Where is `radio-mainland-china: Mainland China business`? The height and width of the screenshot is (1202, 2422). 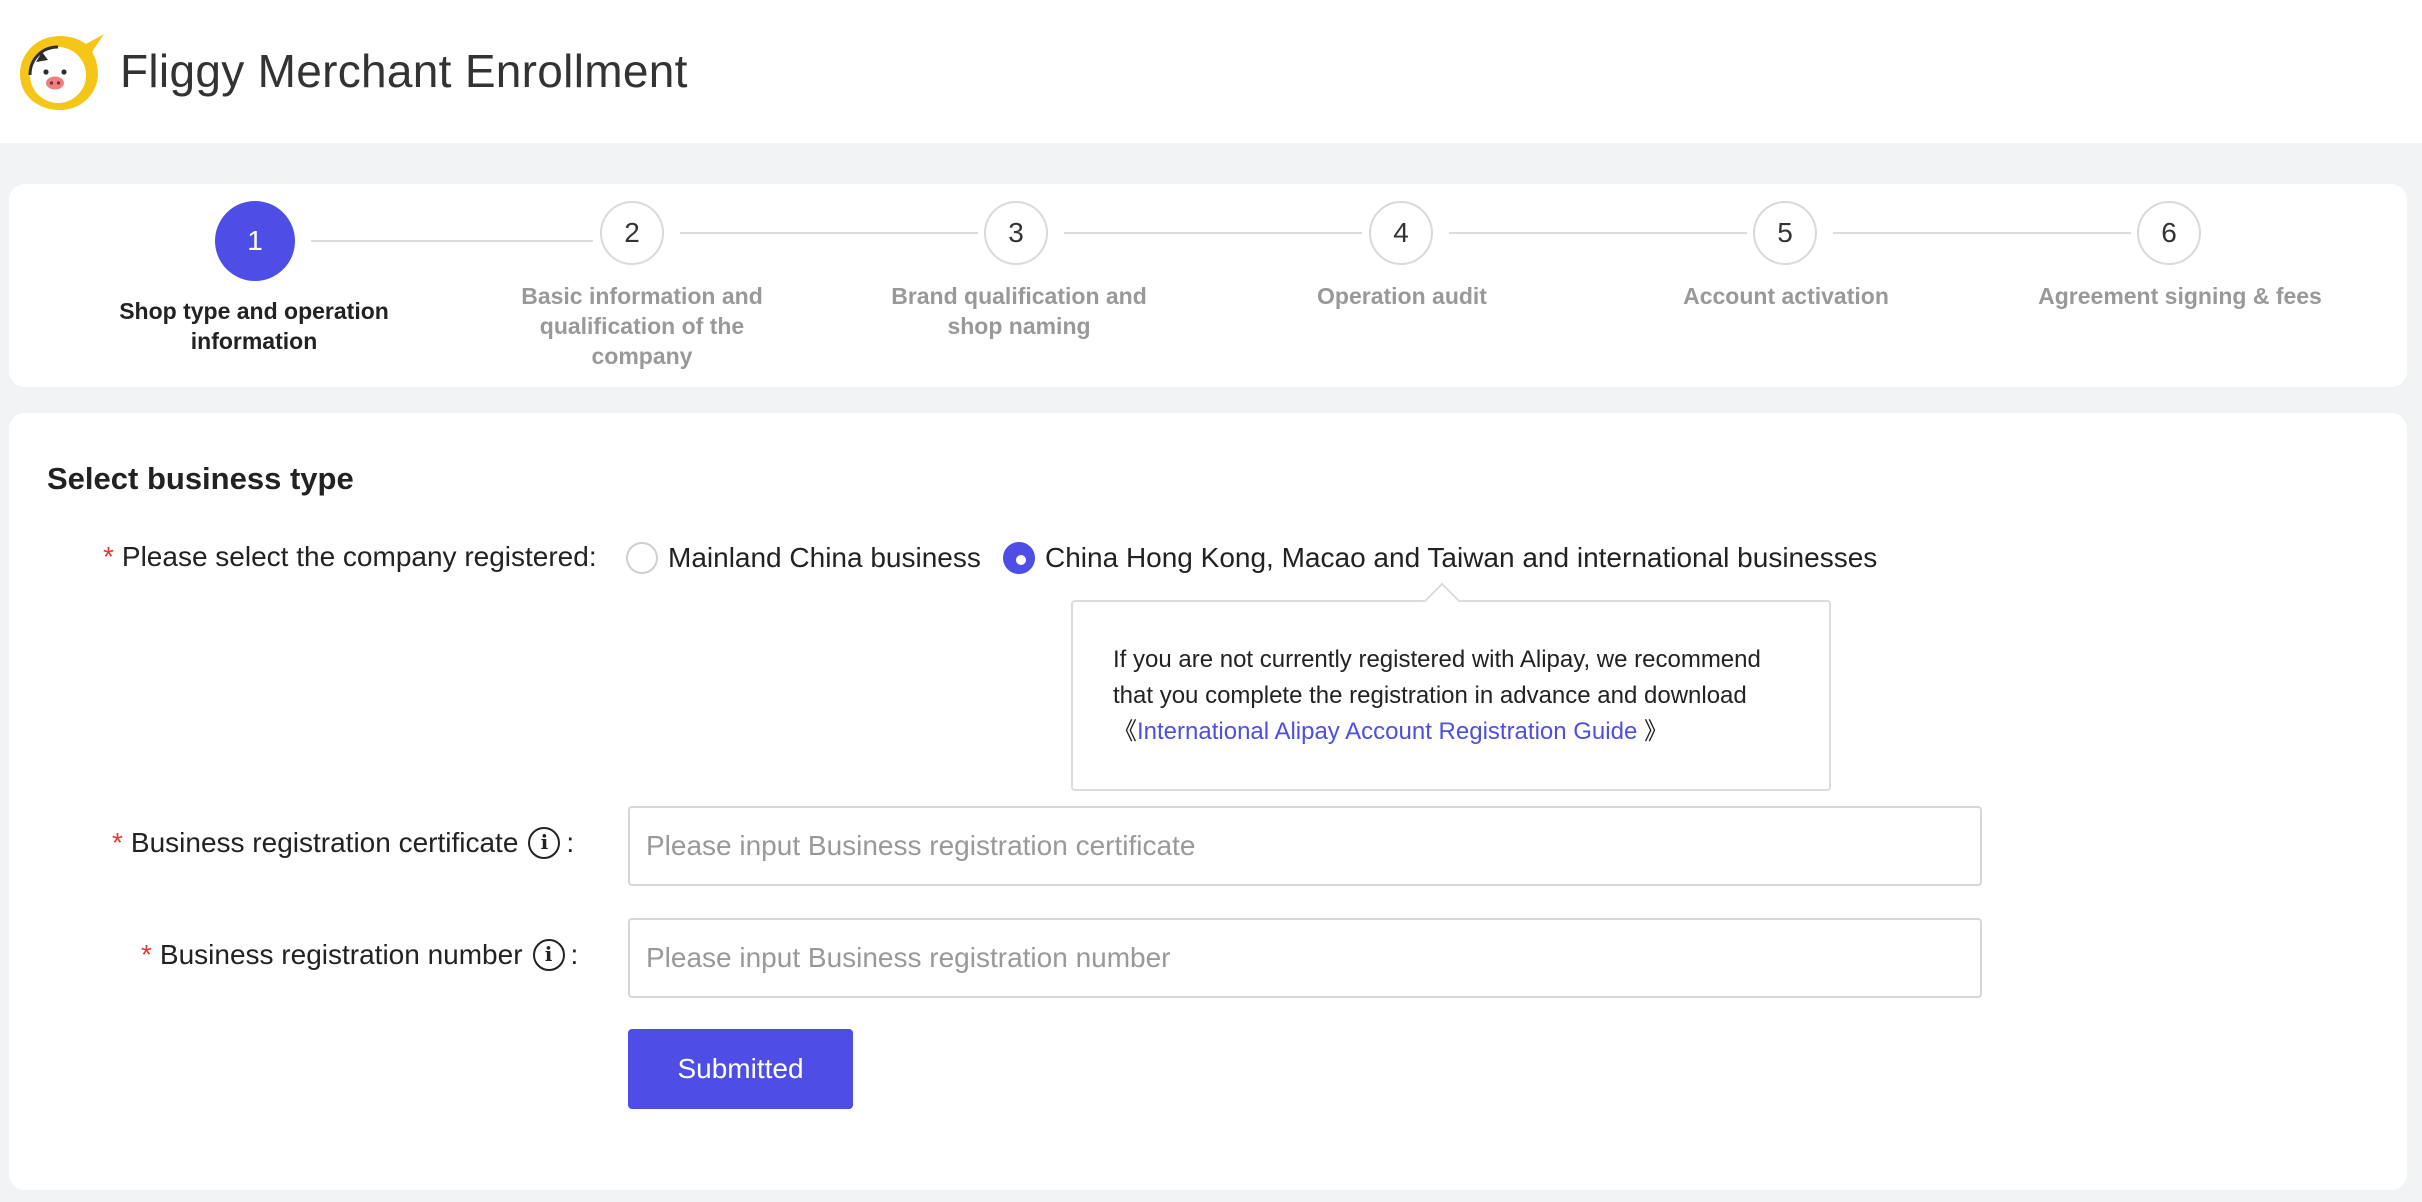 radio-mainland-china: Mainland China business is located at coordinates (803, 558).